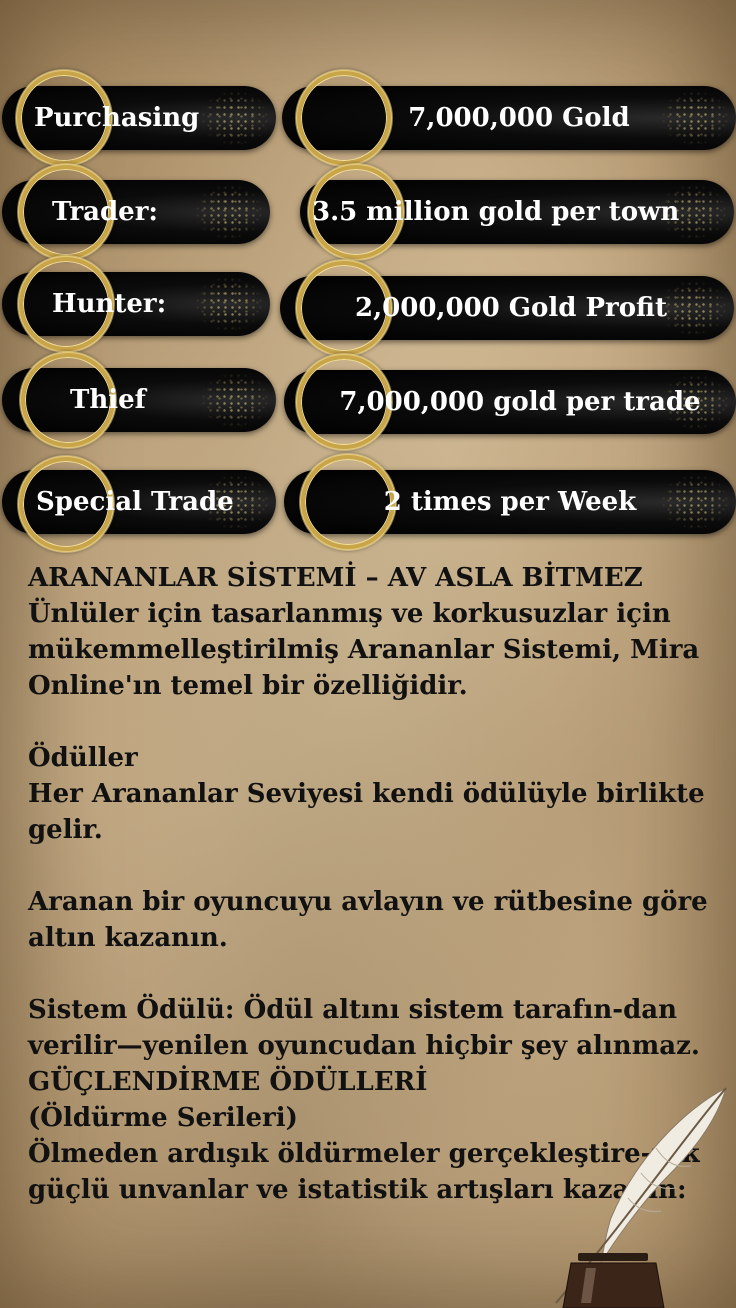  Describe the element at coordinates (496, 212) in the screenshot. I see `row-value: 3.5 million gold per town` at that location.